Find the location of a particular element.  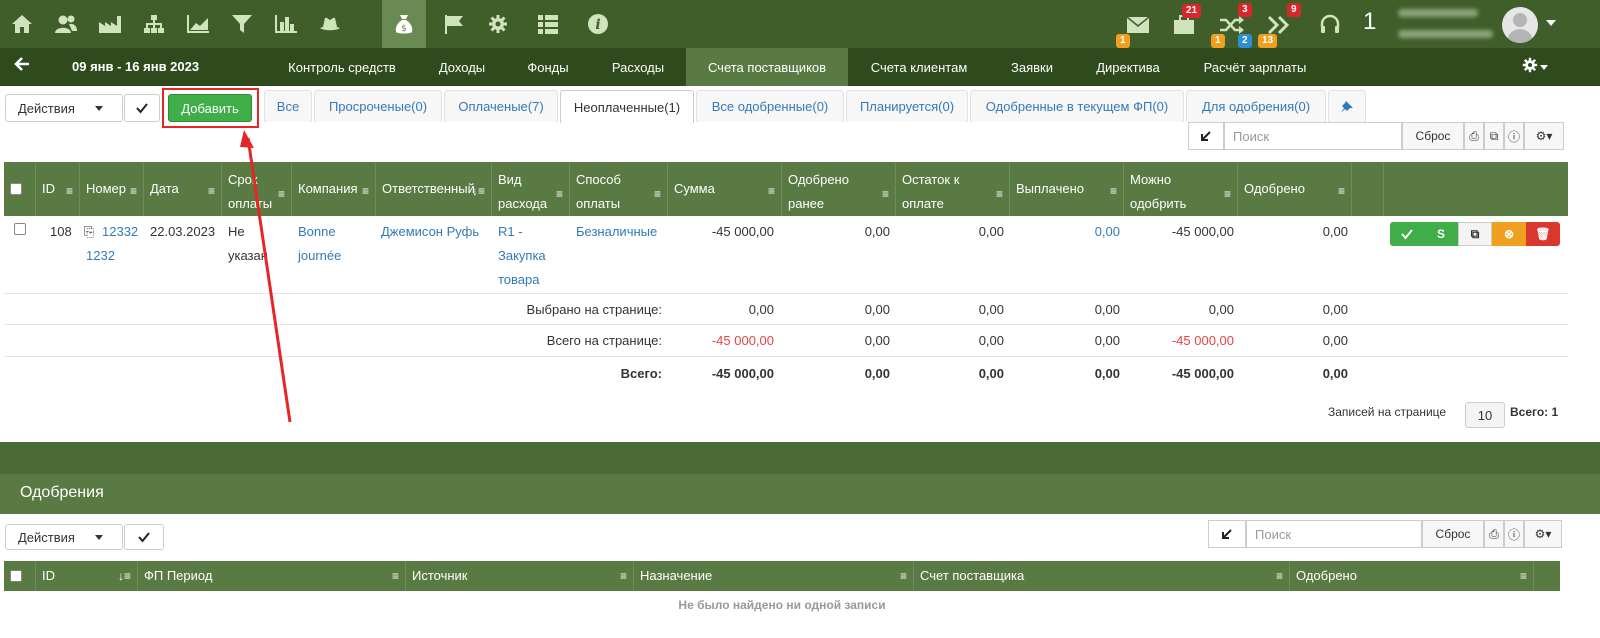

approvals-collapse-button is located at coordinates (1227, 534).